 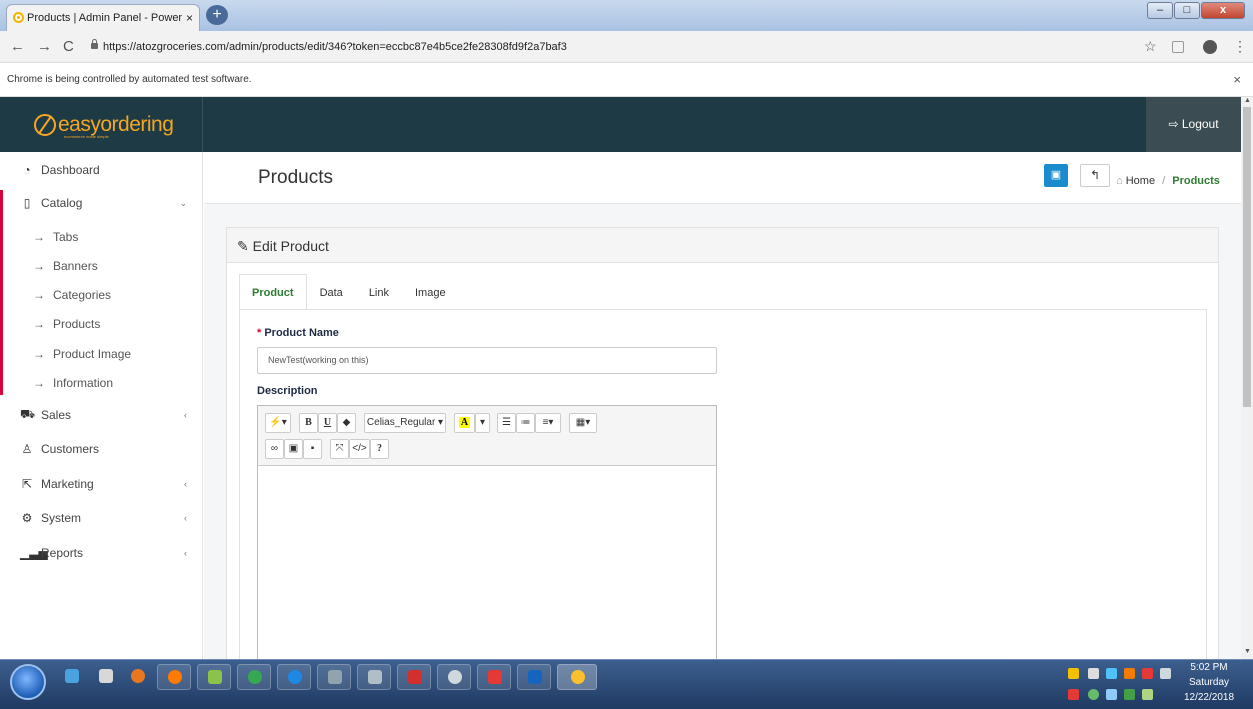 I want to click on logo-text: easyordering, so click(x=116, y=124).